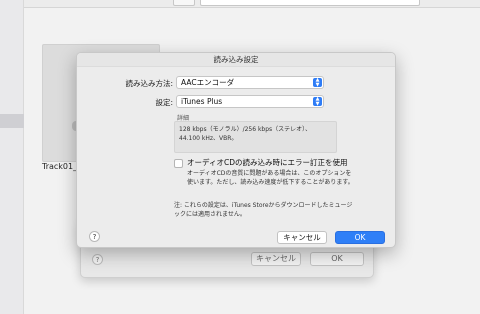  I want to click on ok-button: OK, so click(360, 237).